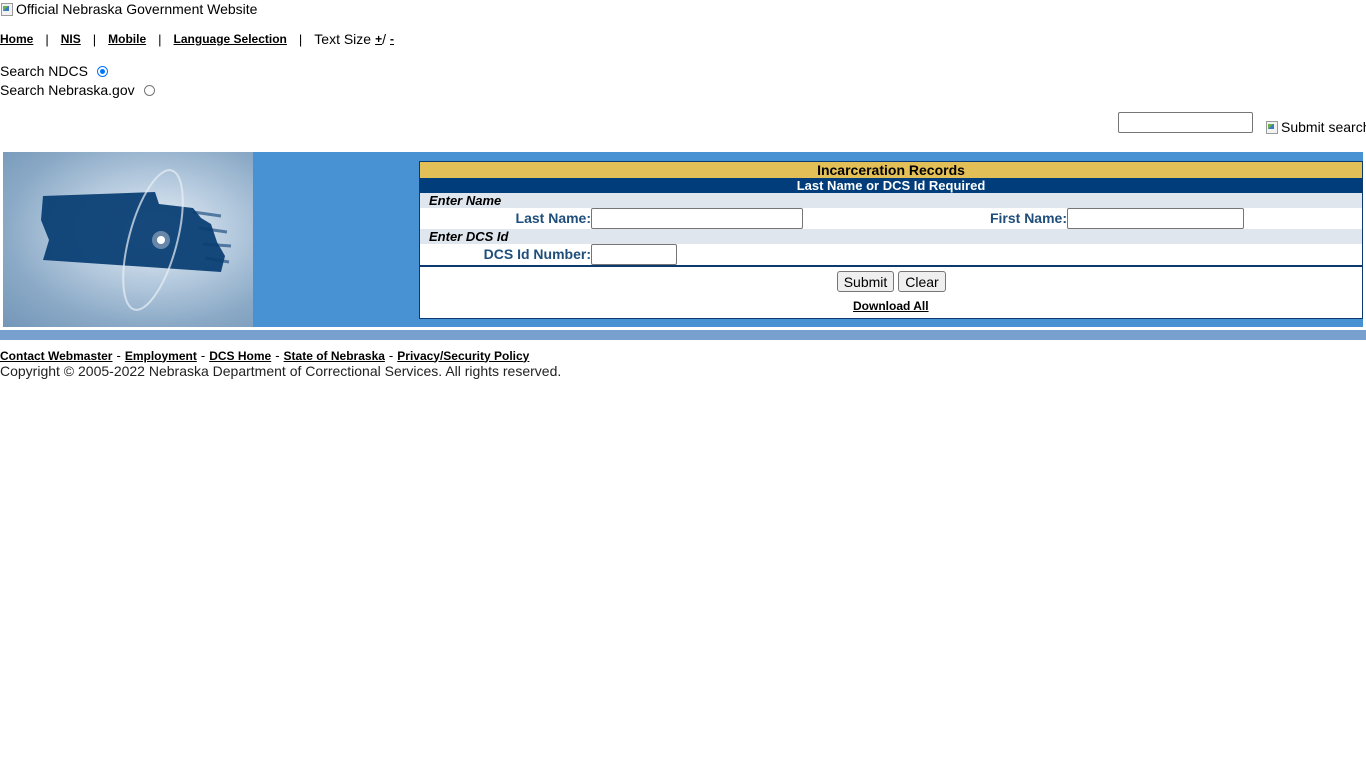 The image size is (1366, 768). I want to click on contact-webmaster-link: Contact Webmaster, so click(56, 356).